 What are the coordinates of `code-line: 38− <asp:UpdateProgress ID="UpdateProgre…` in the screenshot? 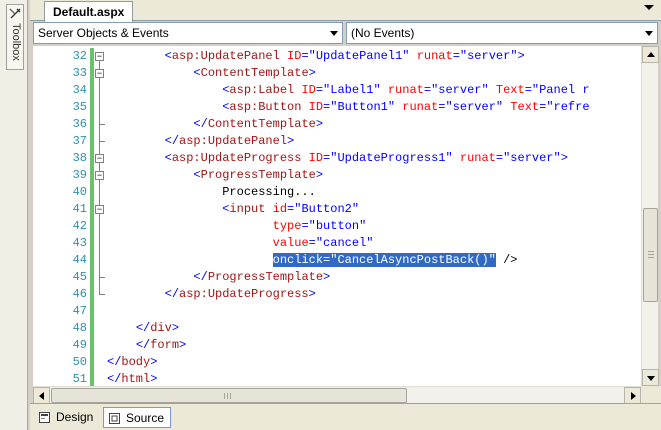 It's located at (337, 158).